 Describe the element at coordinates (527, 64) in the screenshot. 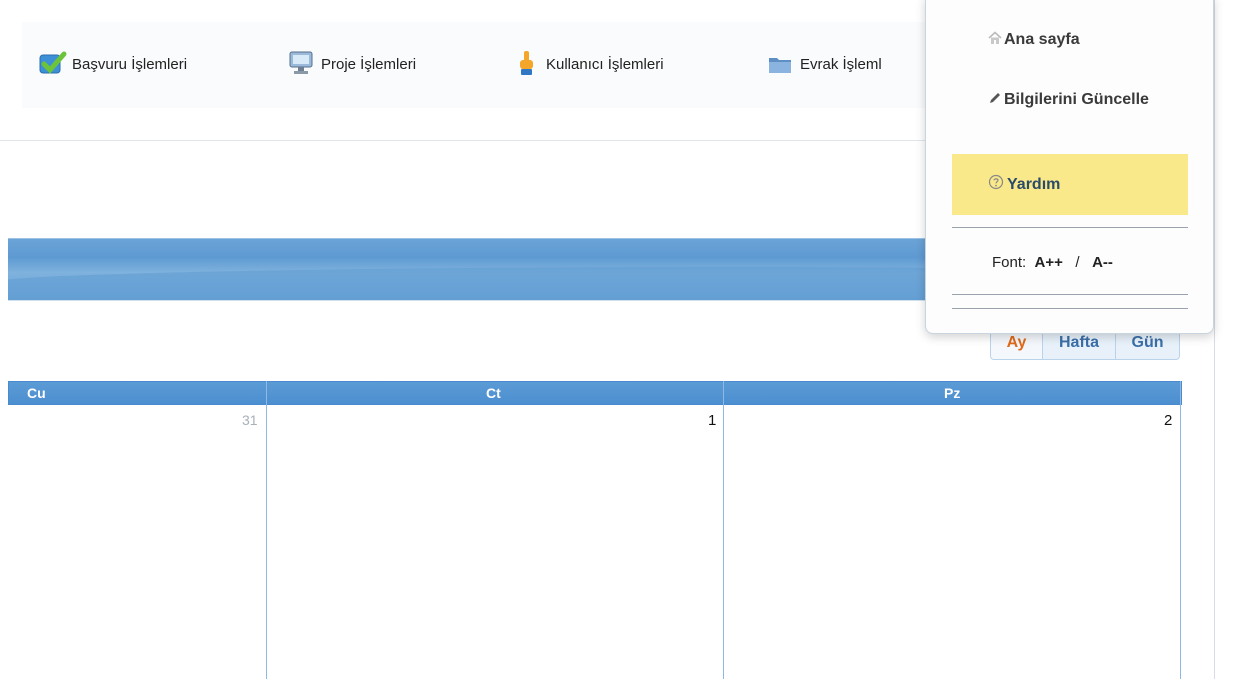

I see `hand-pointer-icon` at that location.